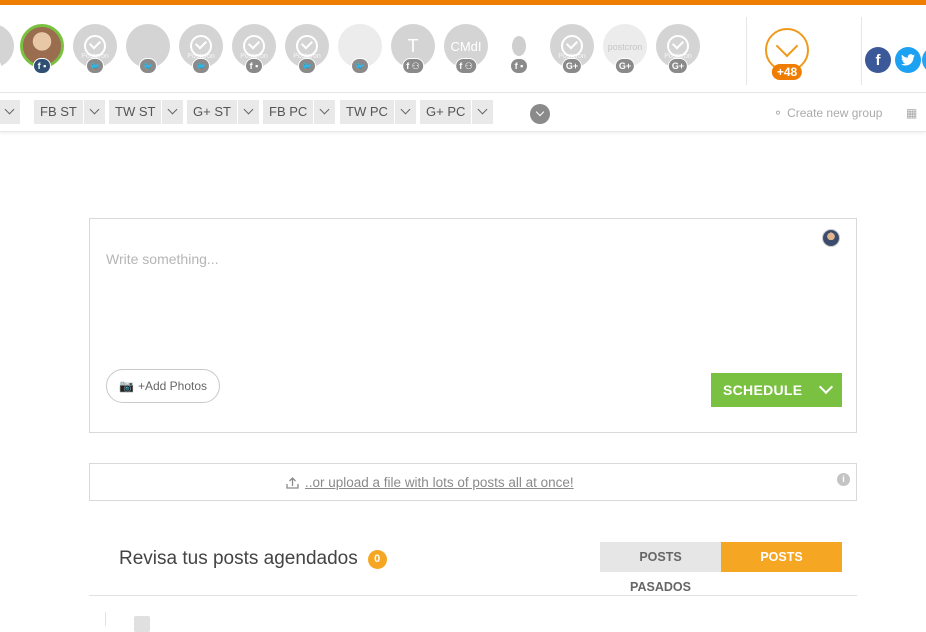 This screenshot has height=632, width=926. I want to click on more-groups-button, so click(540, 114).